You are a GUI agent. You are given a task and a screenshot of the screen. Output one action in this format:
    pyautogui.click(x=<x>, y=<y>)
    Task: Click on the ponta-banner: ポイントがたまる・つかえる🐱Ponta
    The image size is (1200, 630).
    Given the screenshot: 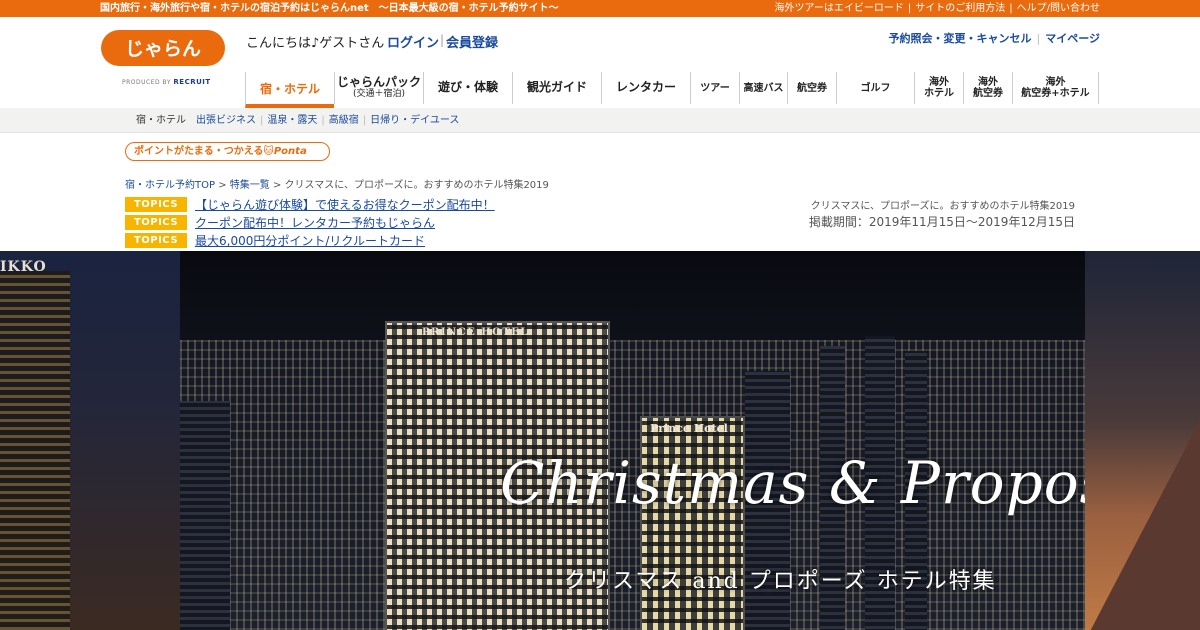 What is the action you would take?
    pyautogui.click(x=227, y=151)
    